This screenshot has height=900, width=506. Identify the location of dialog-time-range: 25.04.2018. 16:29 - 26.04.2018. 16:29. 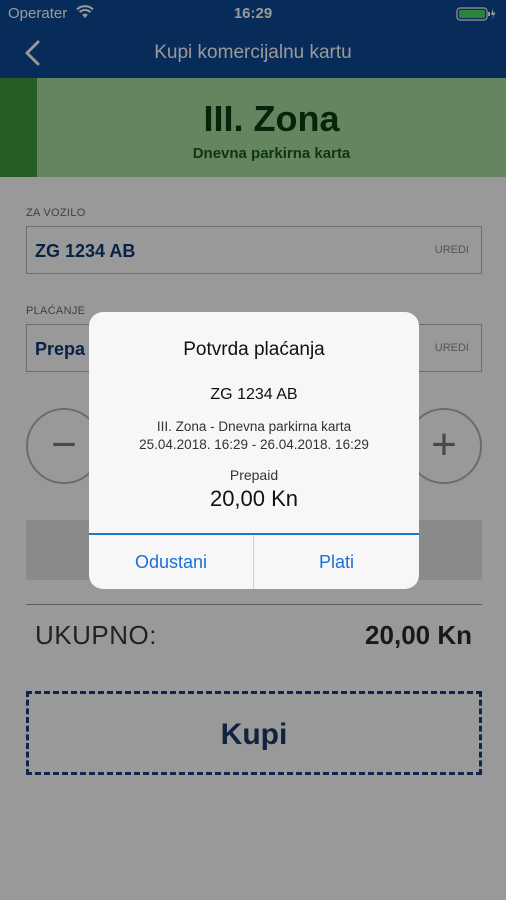
(254, 444).